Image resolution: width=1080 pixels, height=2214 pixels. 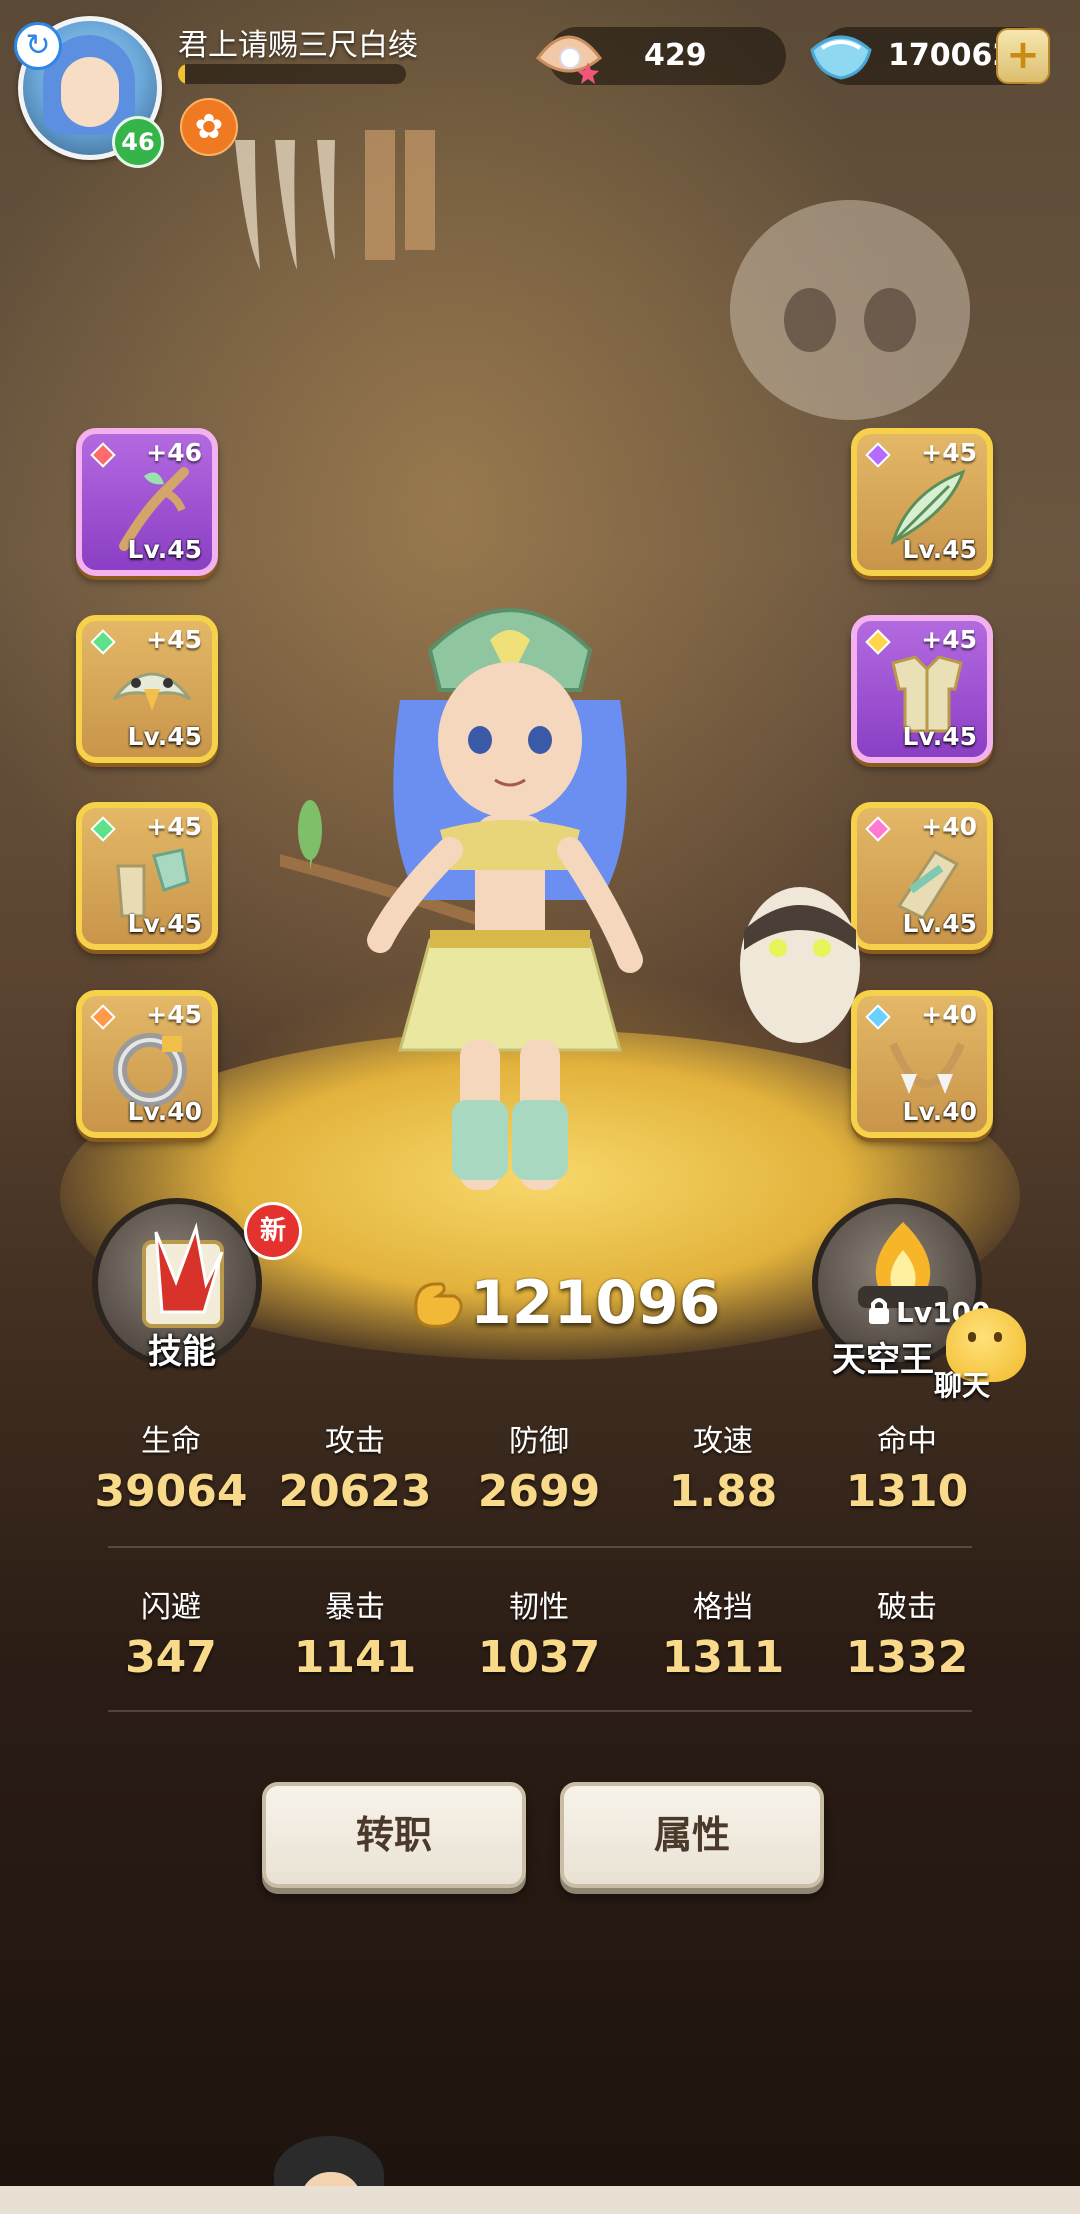 What do you see at coordinates (723, 1441) in the screenshot?
I see `stat-label: 攻速` at bounding box center [723, 1441].